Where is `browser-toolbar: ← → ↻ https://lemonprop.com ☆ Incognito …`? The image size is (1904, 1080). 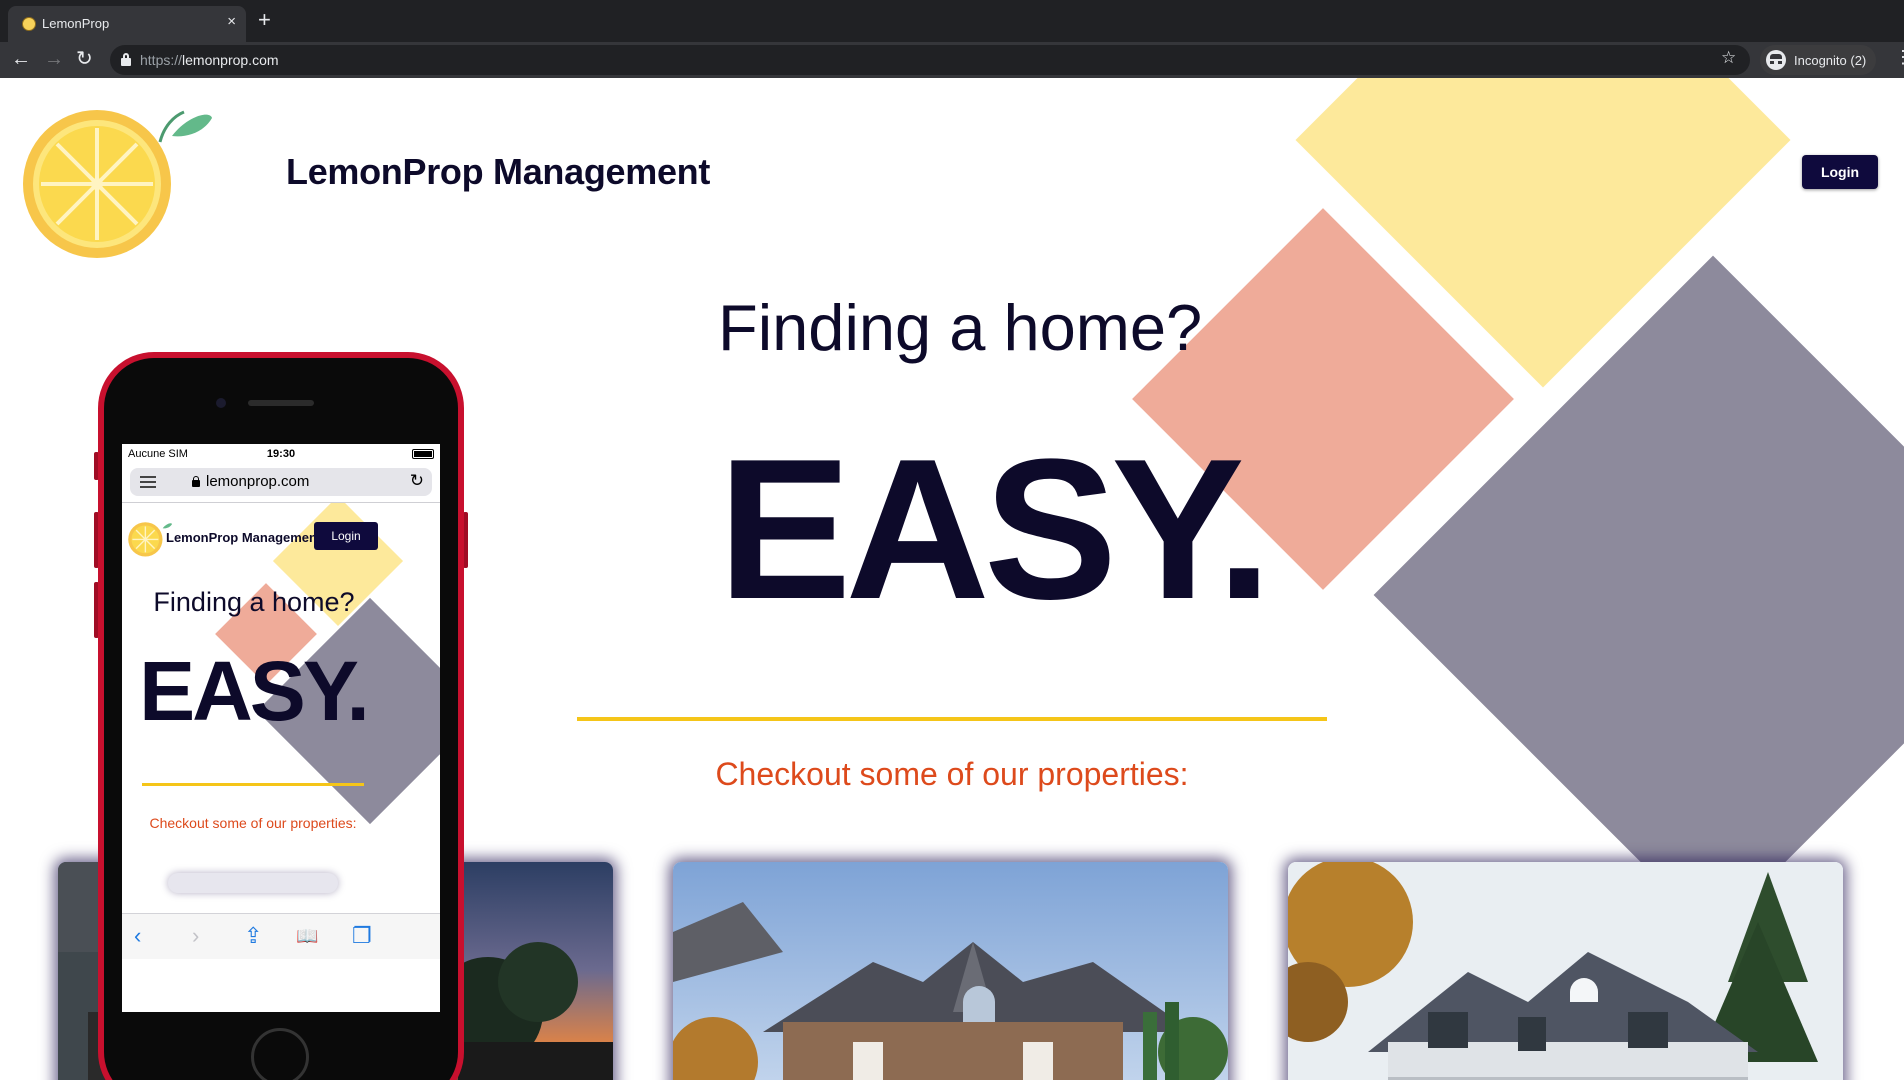
browser-toolbar: ← → ↻ https://lemonprop.com ☆ Incognito … is located at coordinates (952, 60).